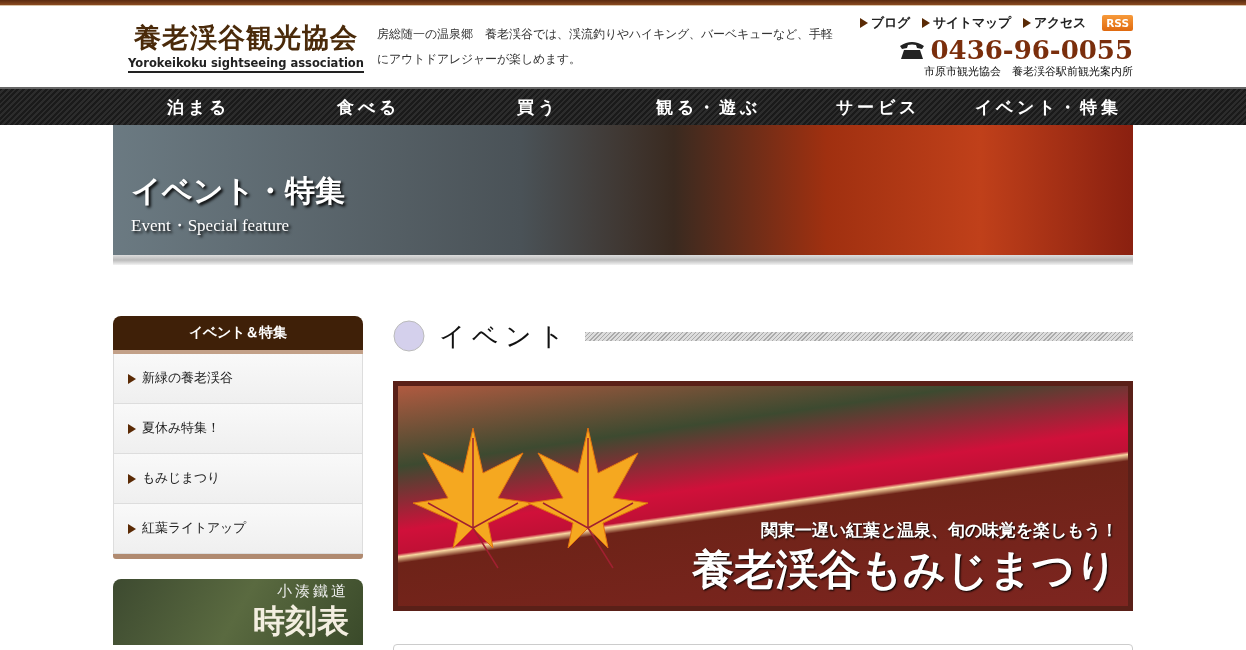 This screenshot has height=650, width=1246. Describe the element at coordinates (1048, 107) in the screenshot. I see `nav-link: イベント・特集` at that location.